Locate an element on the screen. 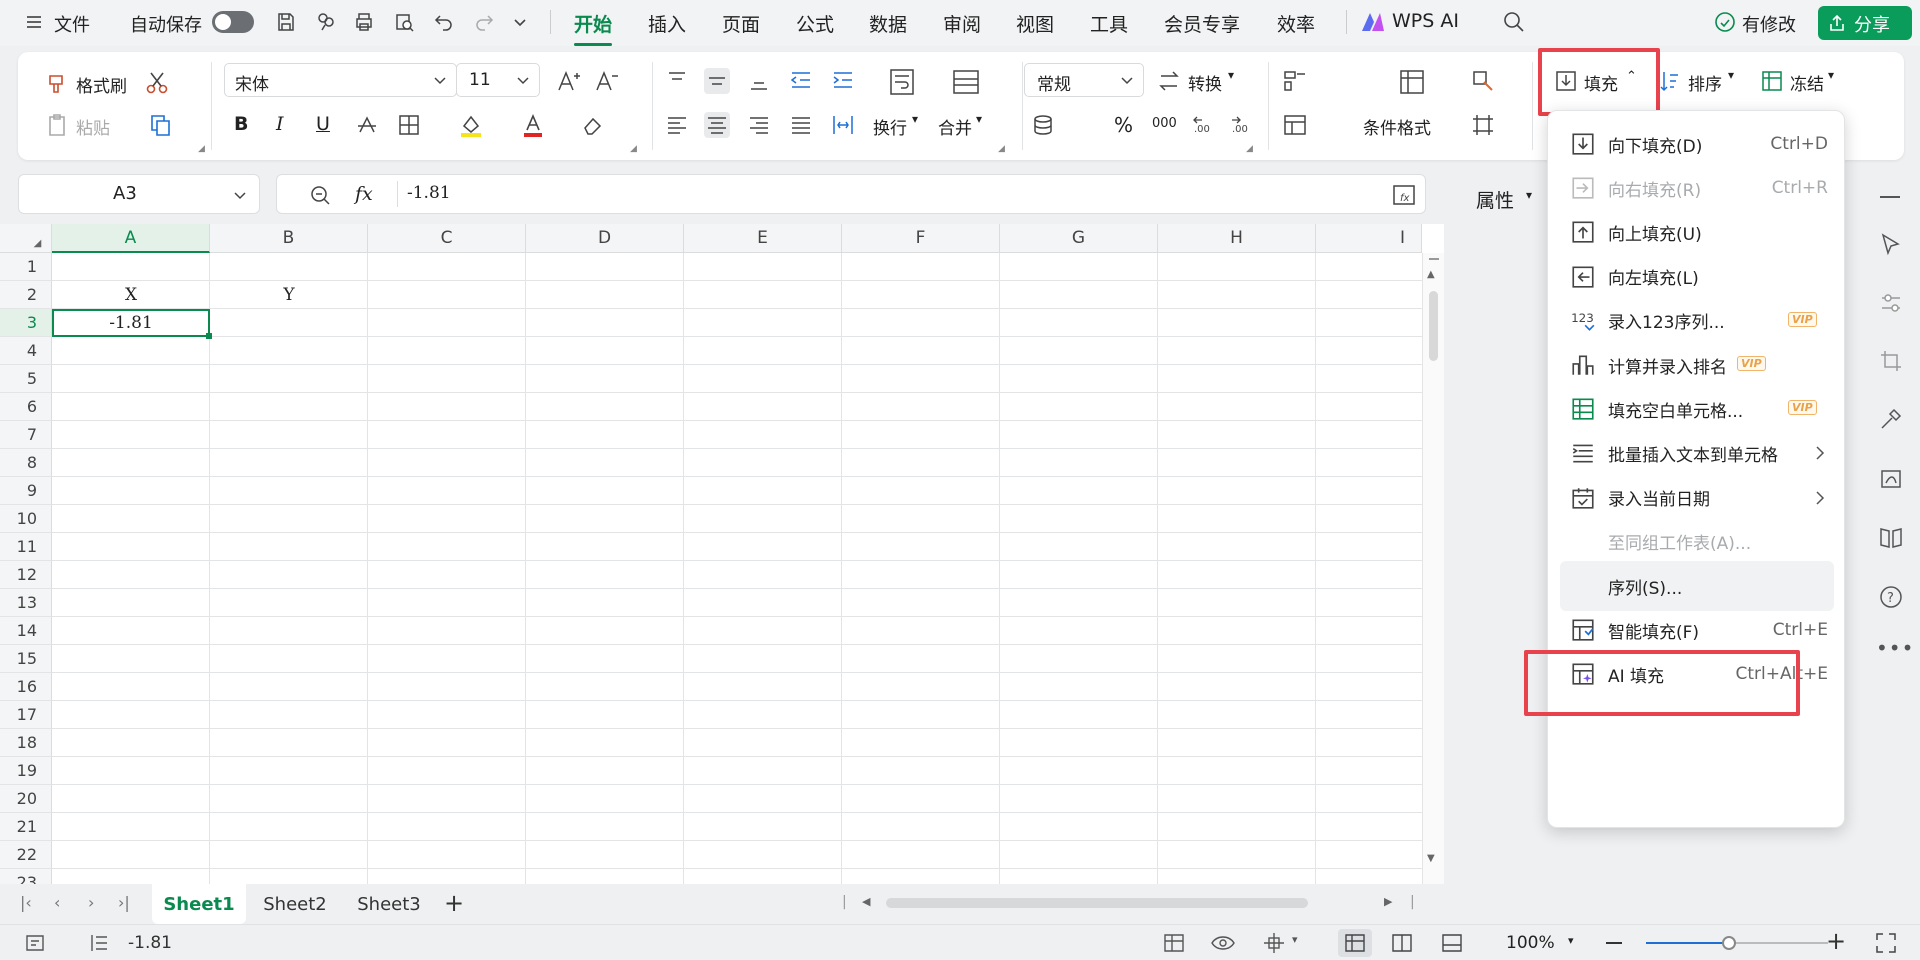 The image size is (1920, 960). row-header: 17 is located at coordinates (26, 715).